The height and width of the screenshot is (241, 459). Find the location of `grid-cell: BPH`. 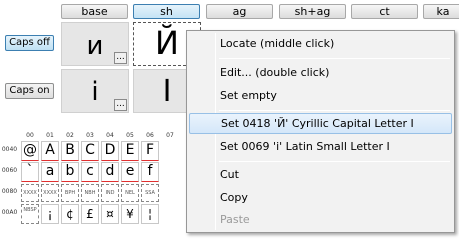

grid-cell: BPH is located at coordinates (70, 193).